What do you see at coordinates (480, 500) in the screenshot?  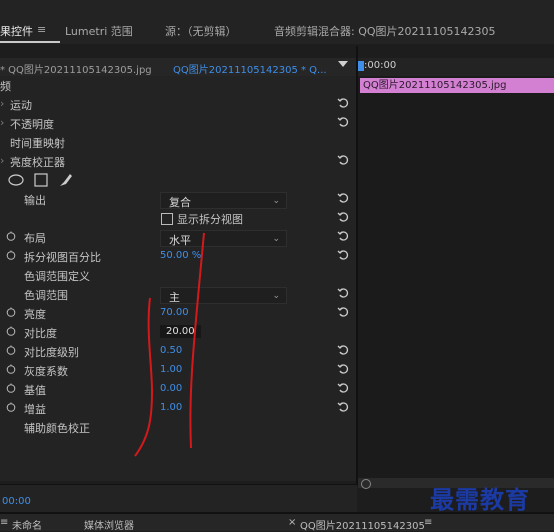 I see `watermark-logo: 最需教育` at bounding box center [480, 500].